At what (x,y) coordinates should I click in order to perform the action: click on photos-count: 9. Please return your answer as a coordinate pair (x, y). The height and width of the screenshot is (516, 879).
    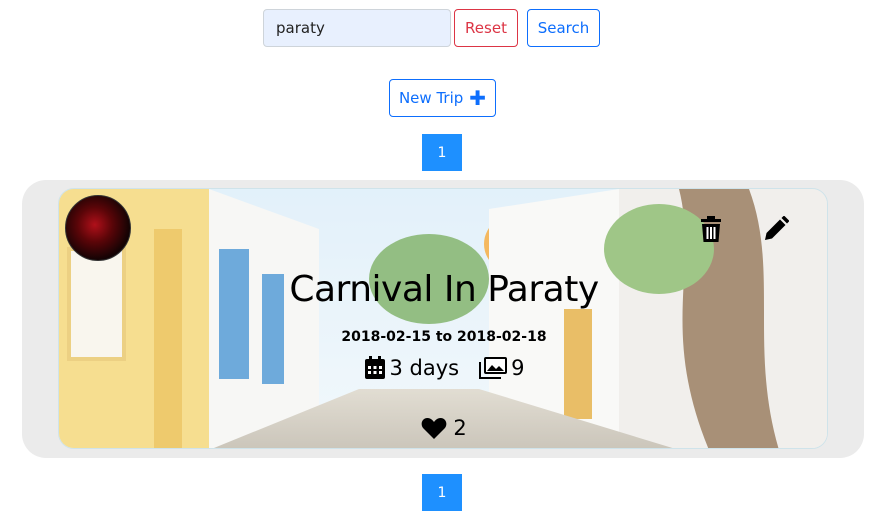
    Looking at the image, I should click on (518, 368).